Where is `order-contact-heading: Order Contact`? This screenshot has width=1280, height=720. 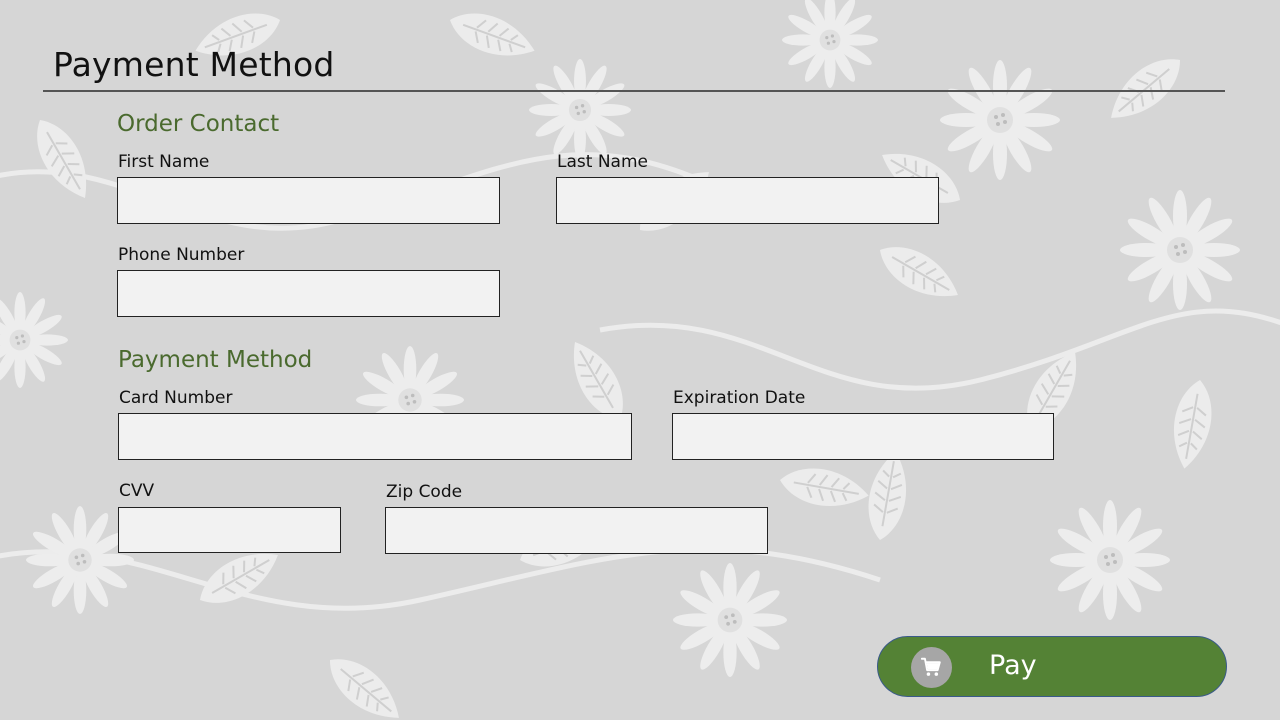
order-contact-heading: Order Contact is located at coordinates (198, 124).